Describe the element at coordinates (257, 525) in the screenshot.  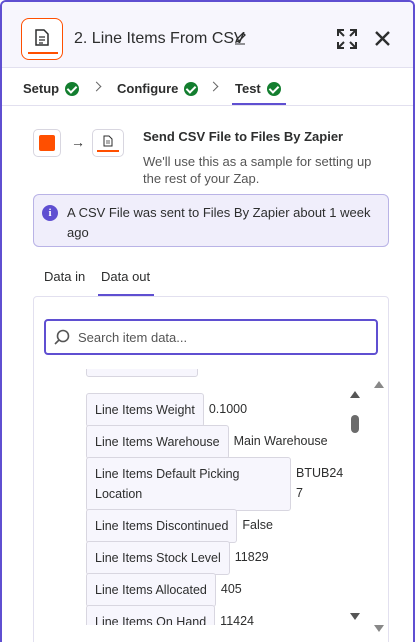
I see `item-value: False` at that location.